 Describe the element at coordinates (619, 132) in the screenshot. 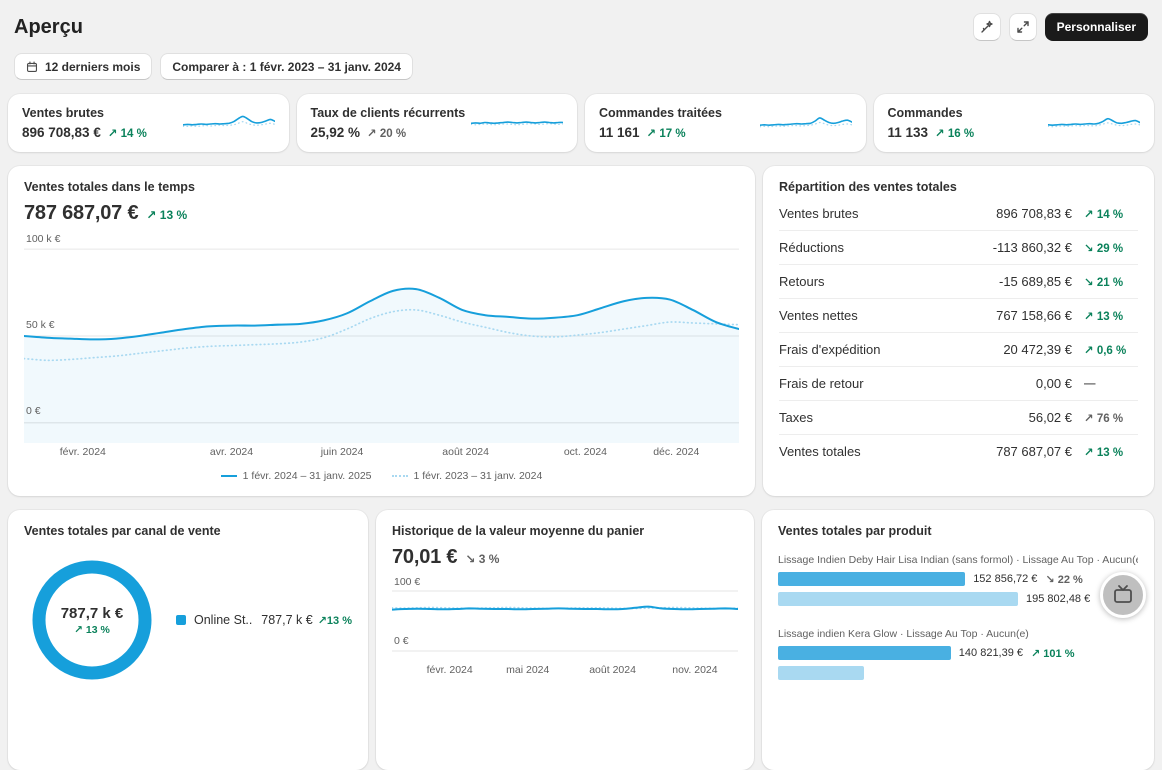

I see `kpi-value: 11 161` at that location.